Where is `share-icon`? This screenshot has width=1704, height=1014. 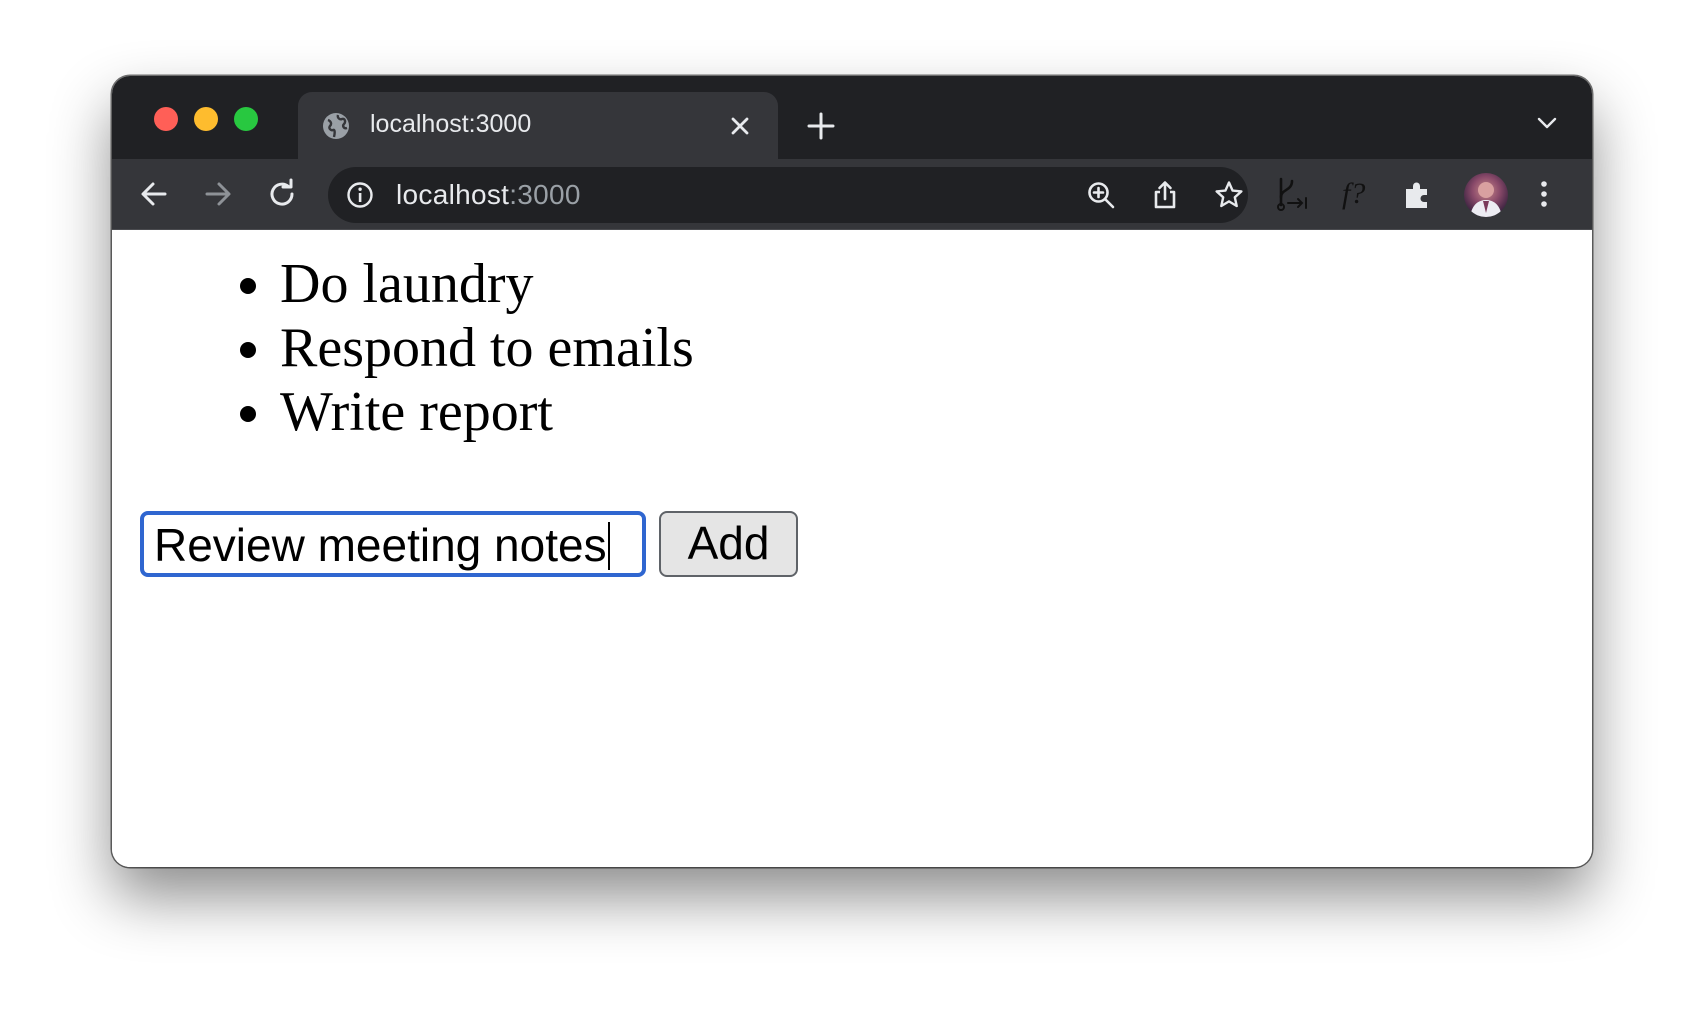 share-icon is located at coordinates (1165, 195).